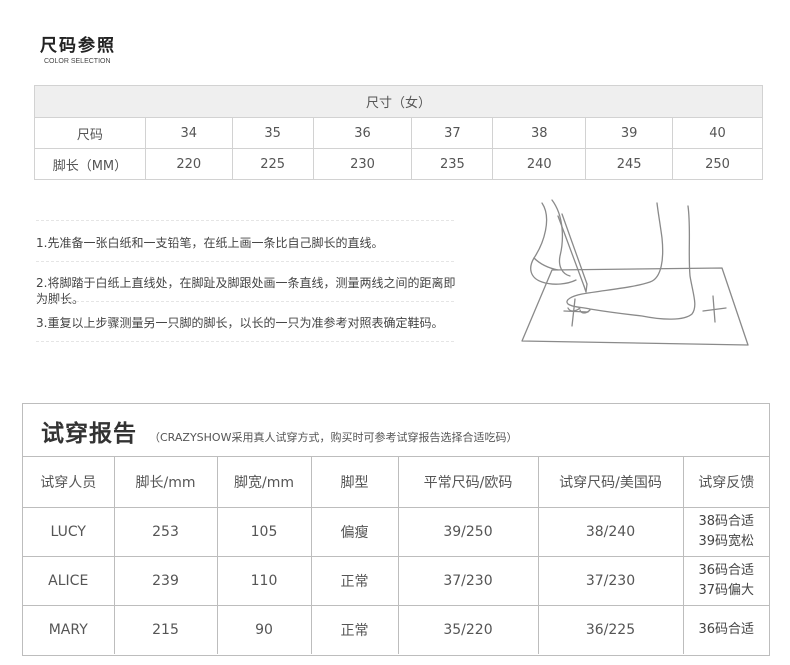 The width and height of the screenshot is (790, 665). Describe the element at coordinates (240, 323) in the screenshot. I see `instruction-step-3: 3.重复以上步骤测量另一只脚的脚长，以长的一只为准参考对照表确定鞋码。` at that location.